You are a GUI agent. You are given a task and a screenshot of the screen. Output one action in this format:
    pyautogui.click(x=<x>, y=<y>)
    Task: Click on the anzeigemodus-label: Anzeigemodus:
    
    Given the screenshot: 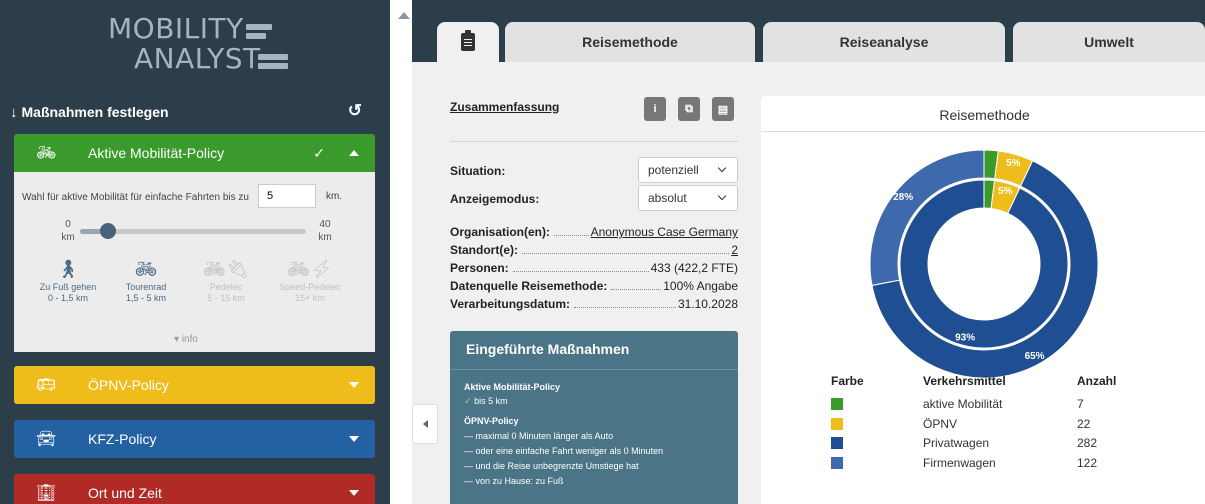 What is the action you would take?
    pyautogui.click(x=495, y=199)
    